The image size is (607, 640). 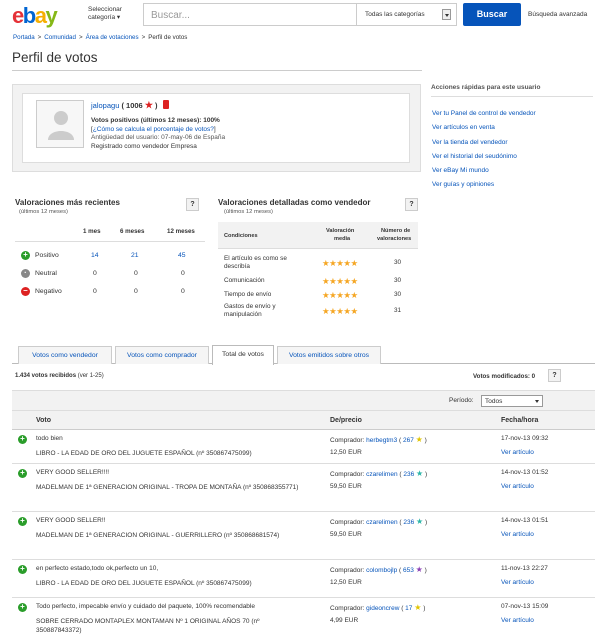 I want to click on recent-ratings-header: 1 mes 6 meses 12 meses, so click(x=110, y=232).